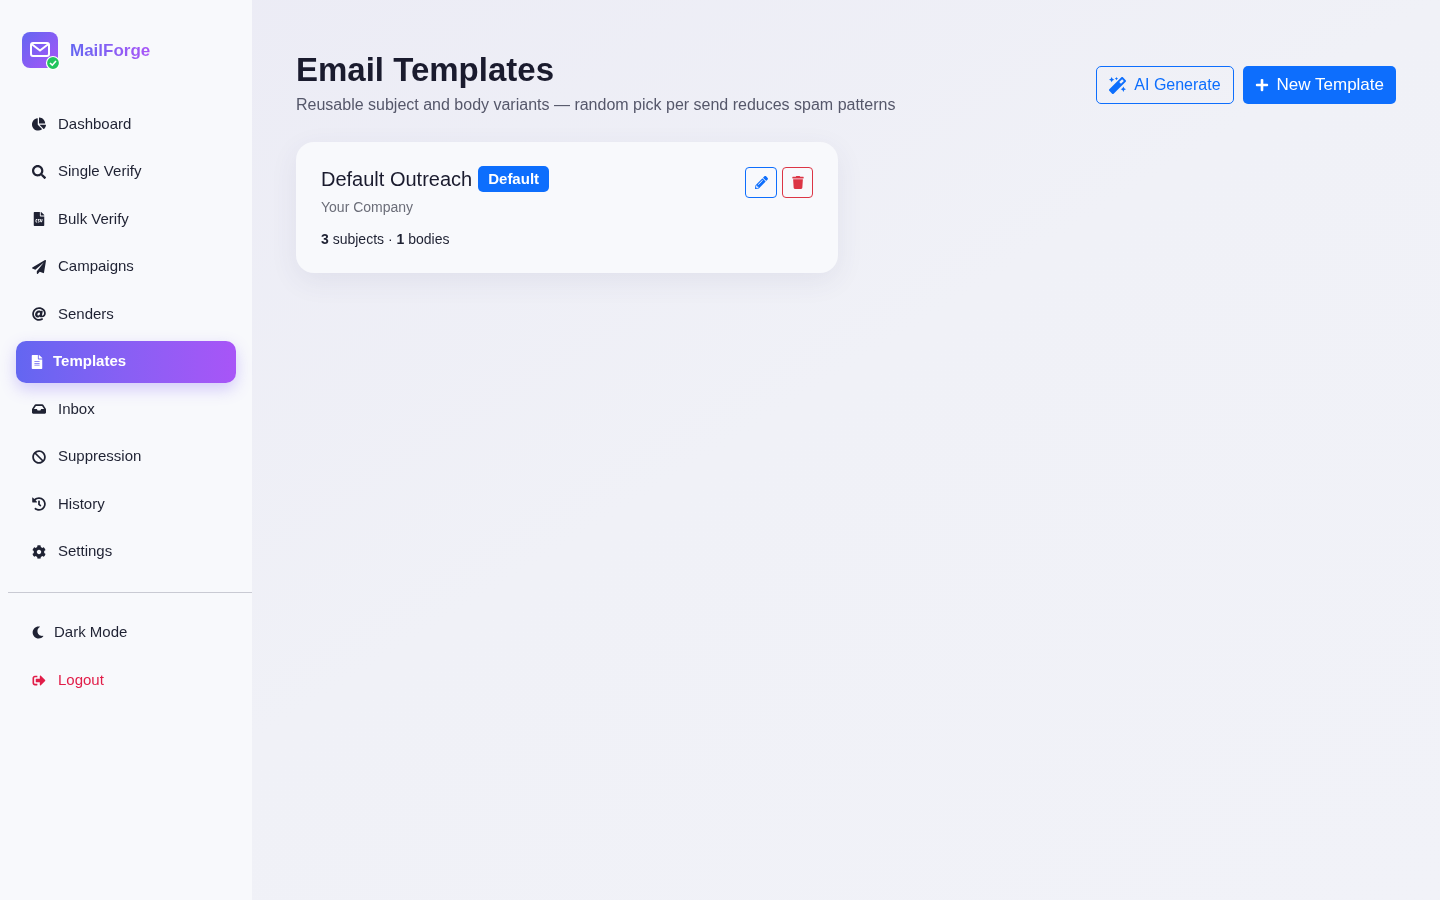 The width and height of the screenshot is (1440, 900). What do you see at coordinates (39, 680) in the screenshot?
I see `logout-icon` at bounding box center [39, 680].